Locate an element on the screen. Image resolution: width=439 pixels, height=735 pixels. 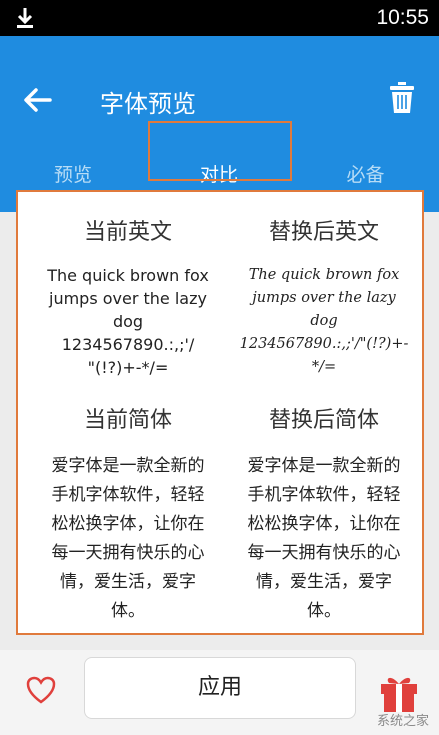
sample-line: "(!?)+-*/= is located at coordinates (128, 367).